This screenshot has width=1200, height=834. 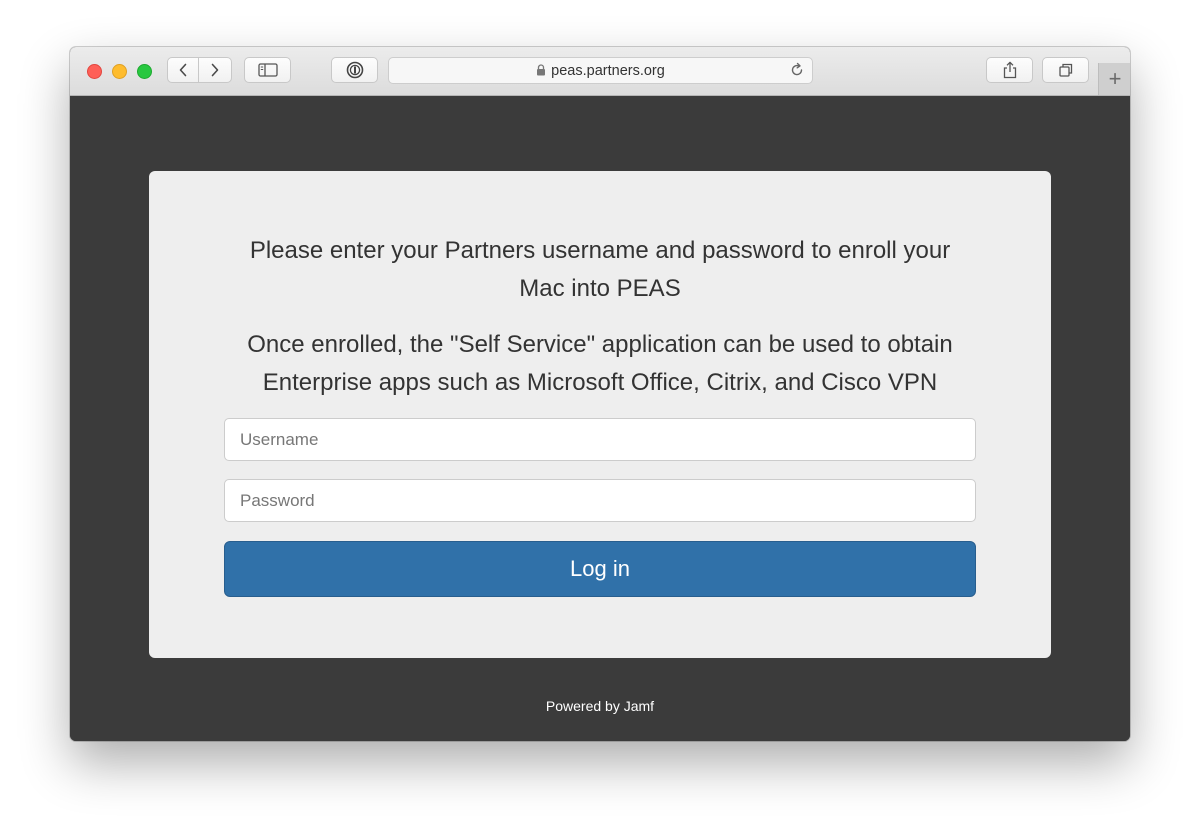 What do you see at coordinates (119, 71) in the screenshot?
I see `minimize-window-button` at bounding box center [119, 71].